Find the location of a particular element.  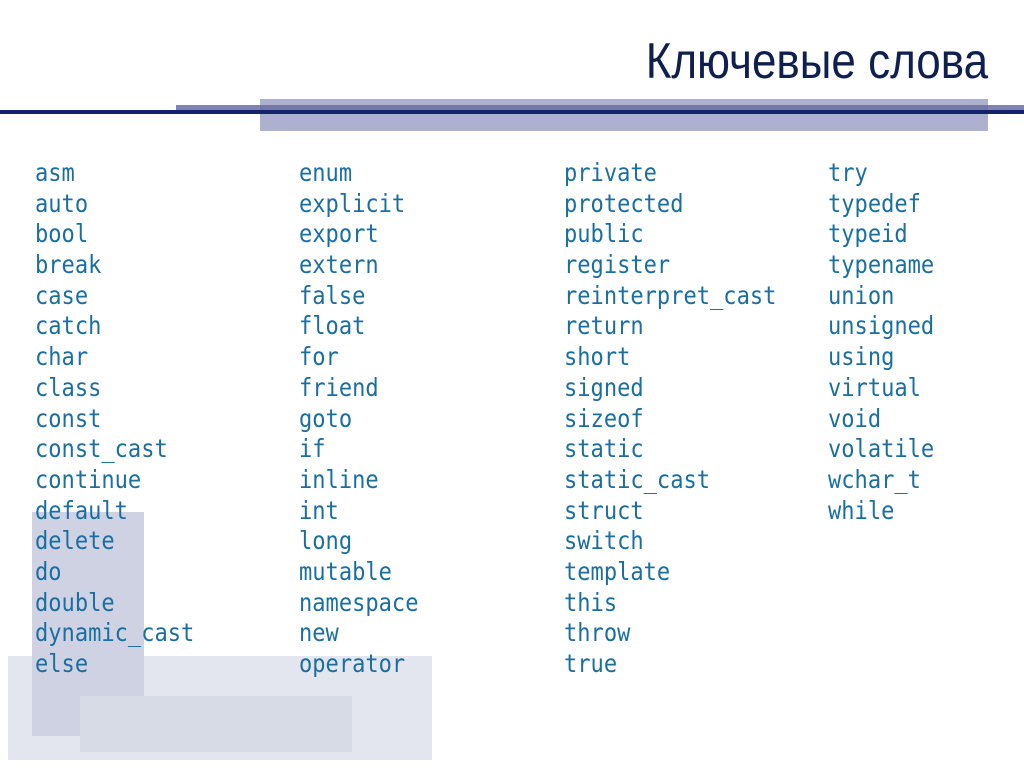

keyword-item: using is located at coordinates (861, 357).